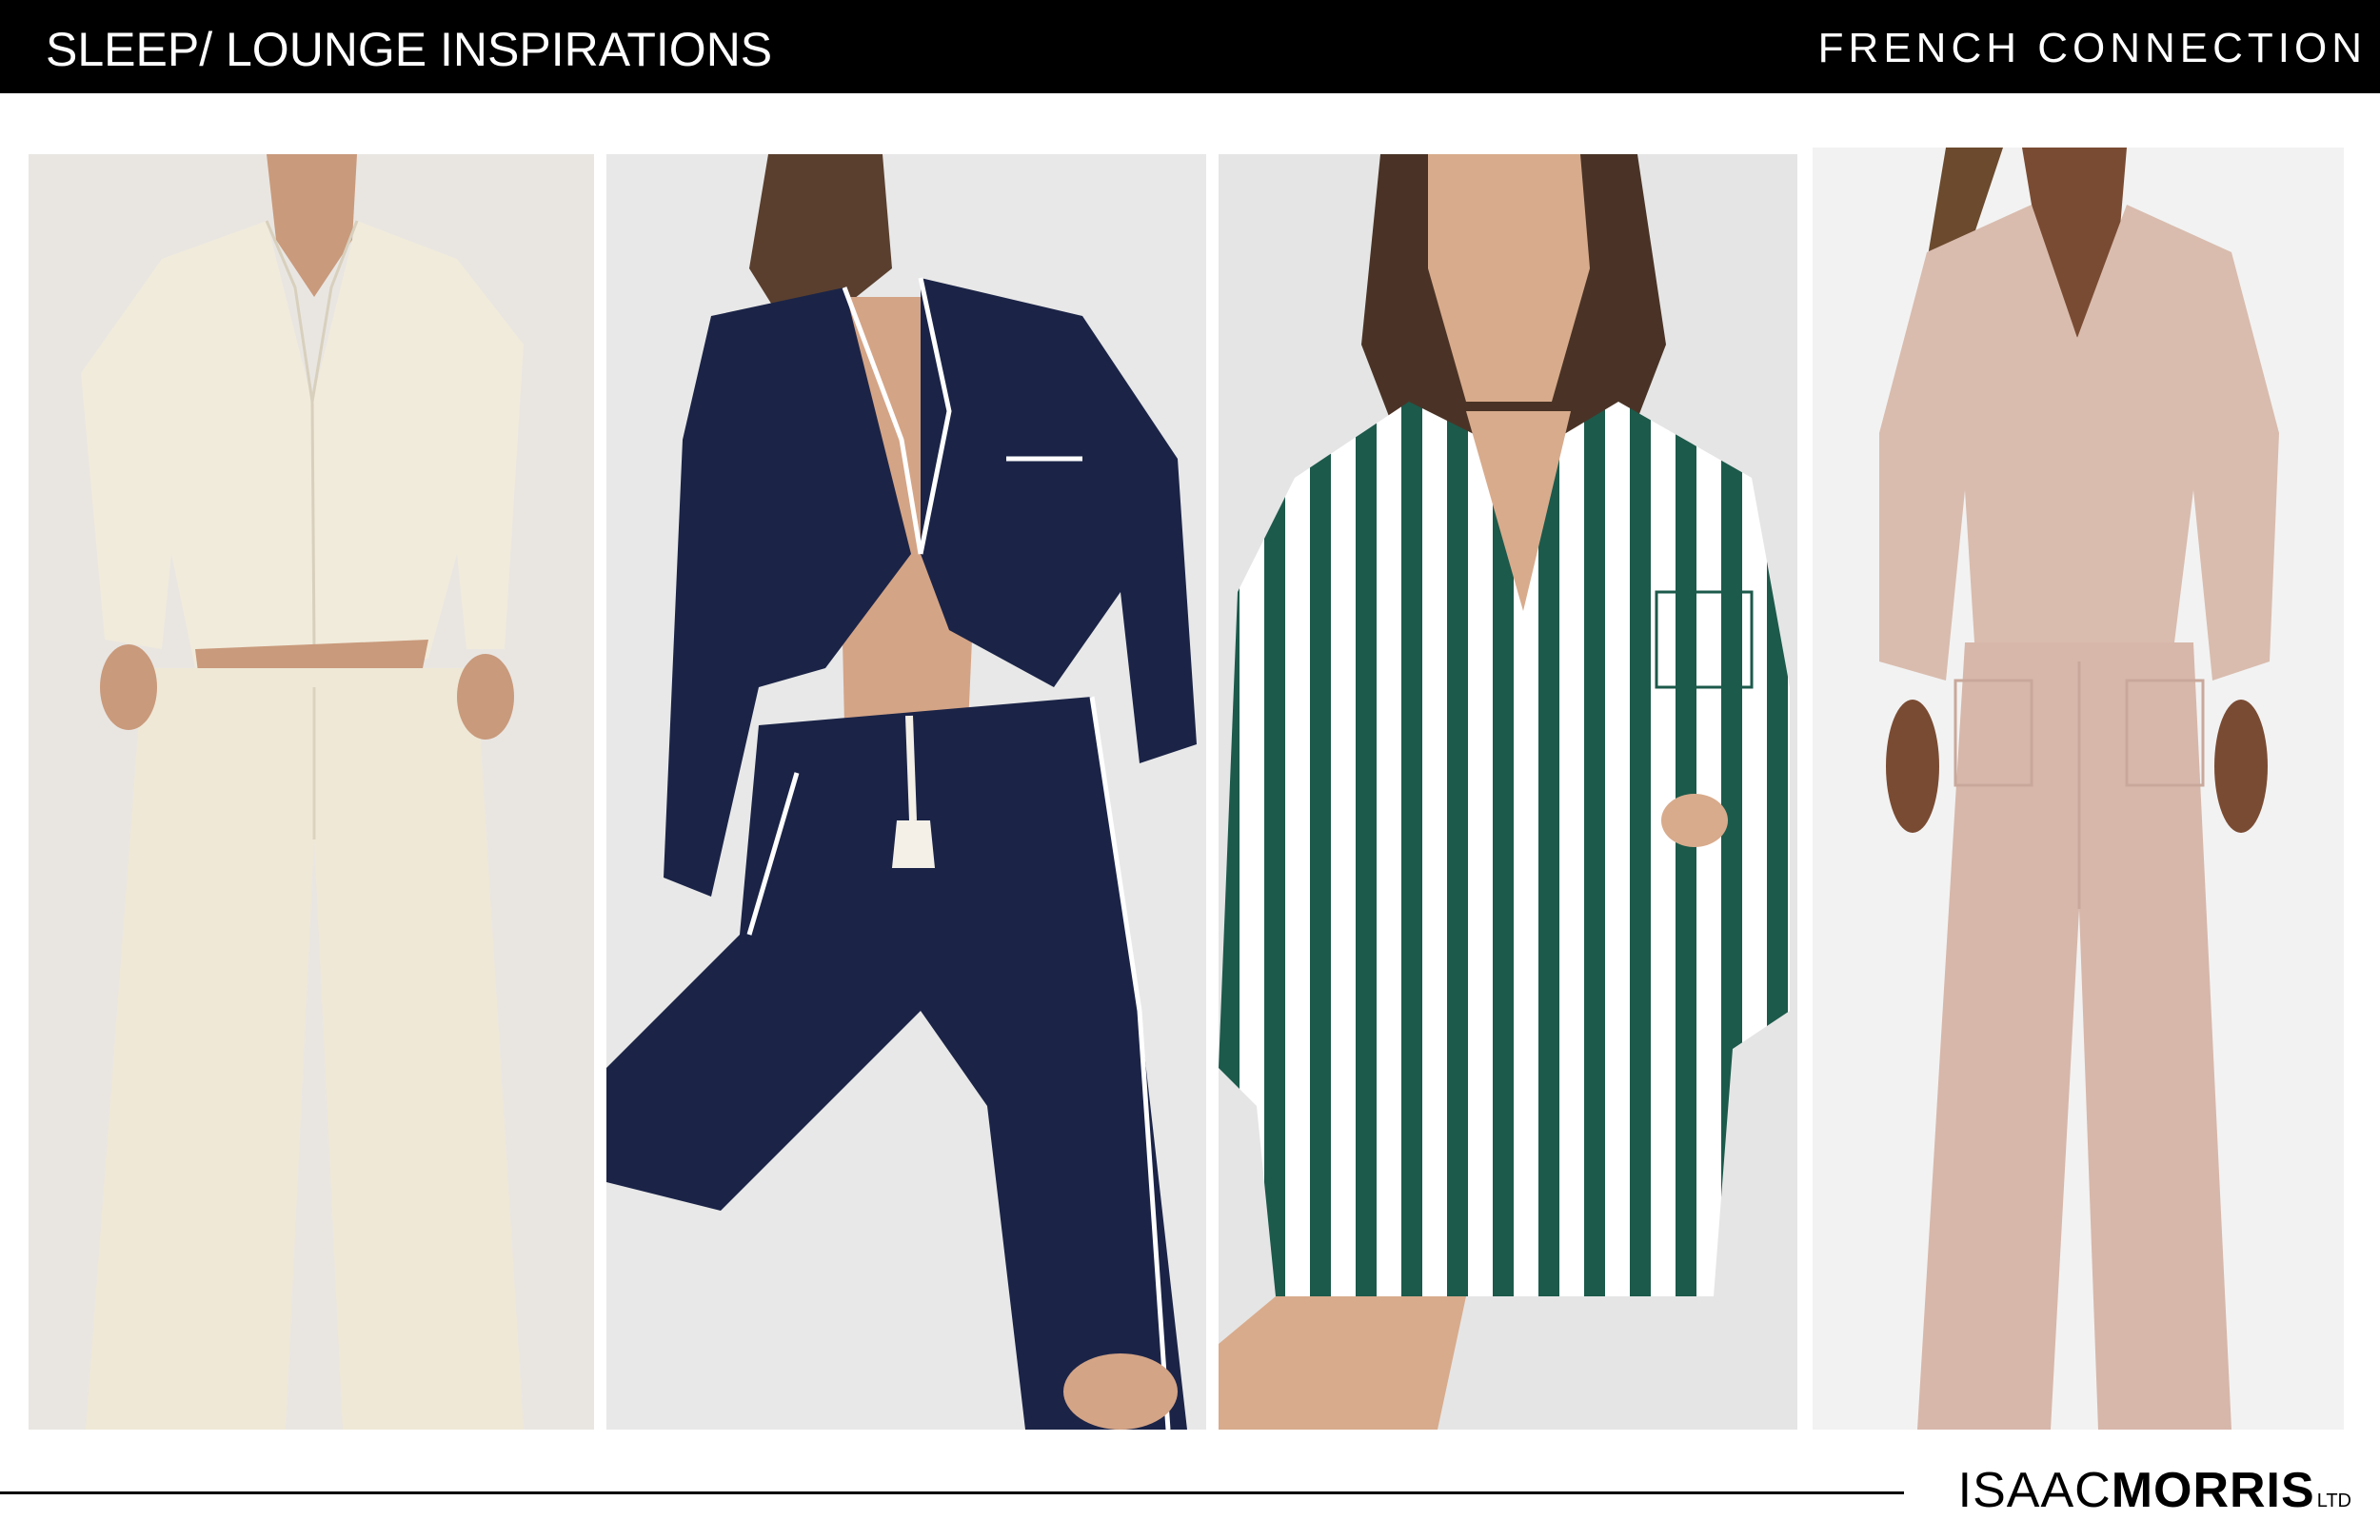 Image resolution: width=2380 pixels, height=1540 pixels. I want to click on page-title: SLEEP/ LOUNGE INSPIRATIONS, so click(409, 49).